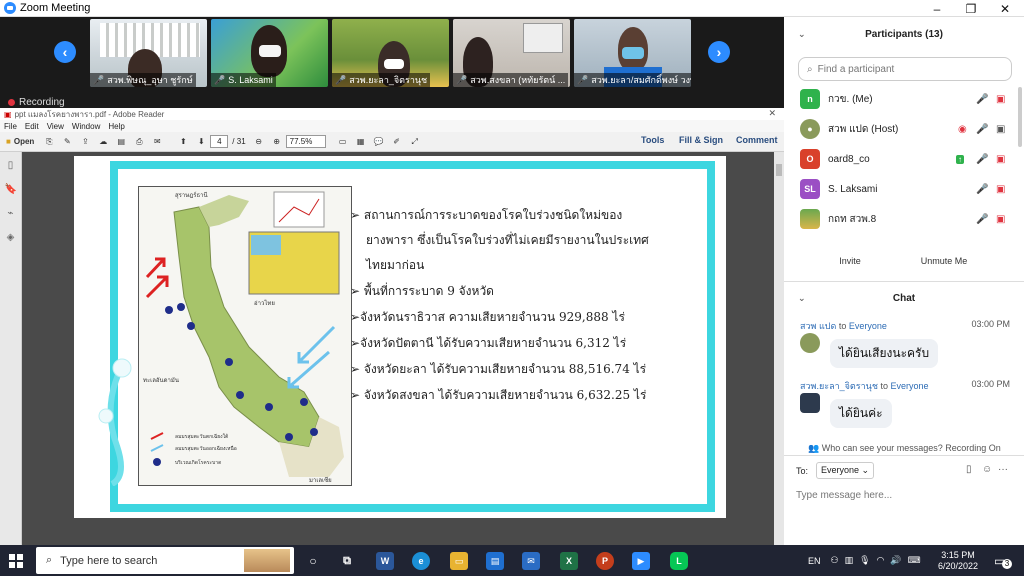  I want to click on network-icon: ▥, so click(849, 560).